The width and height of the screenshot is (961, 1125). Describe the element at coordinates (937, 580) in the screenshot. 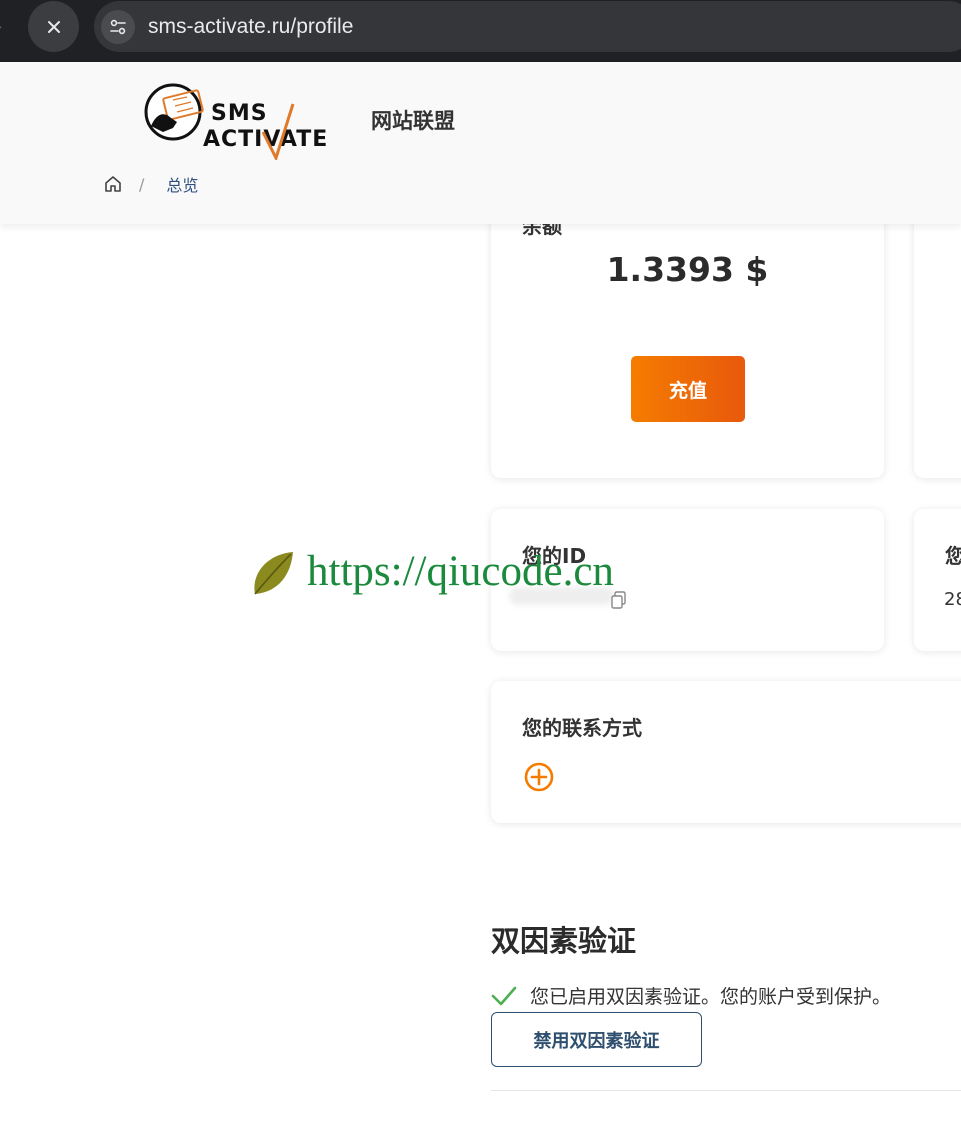

I see `adjacent-info-card: 您 28` at that location.